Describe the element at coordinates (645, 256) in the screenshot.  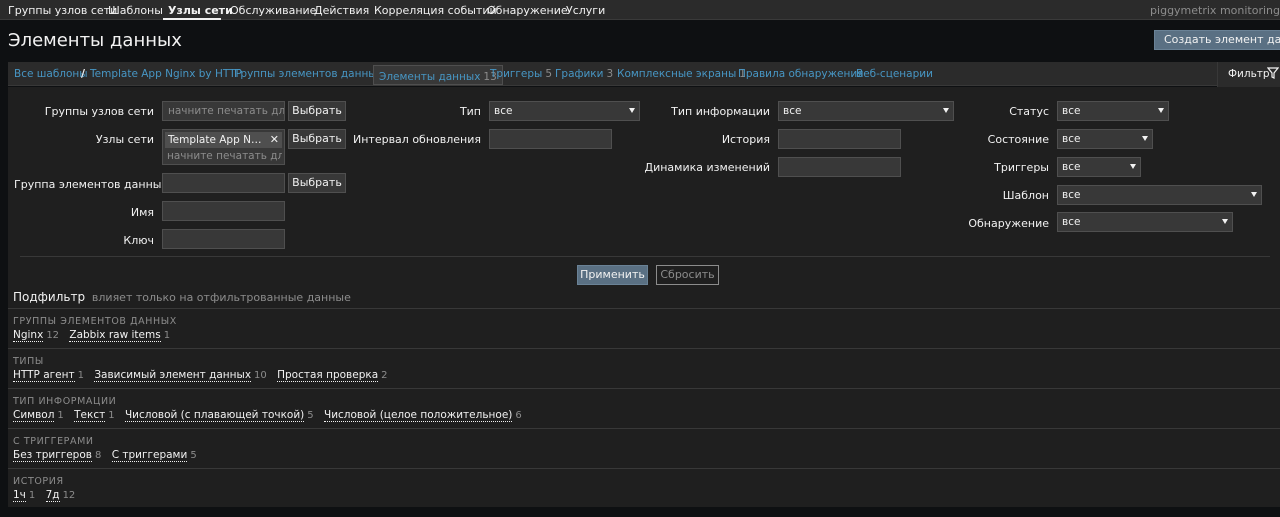
I see `filter-divider` at that location.